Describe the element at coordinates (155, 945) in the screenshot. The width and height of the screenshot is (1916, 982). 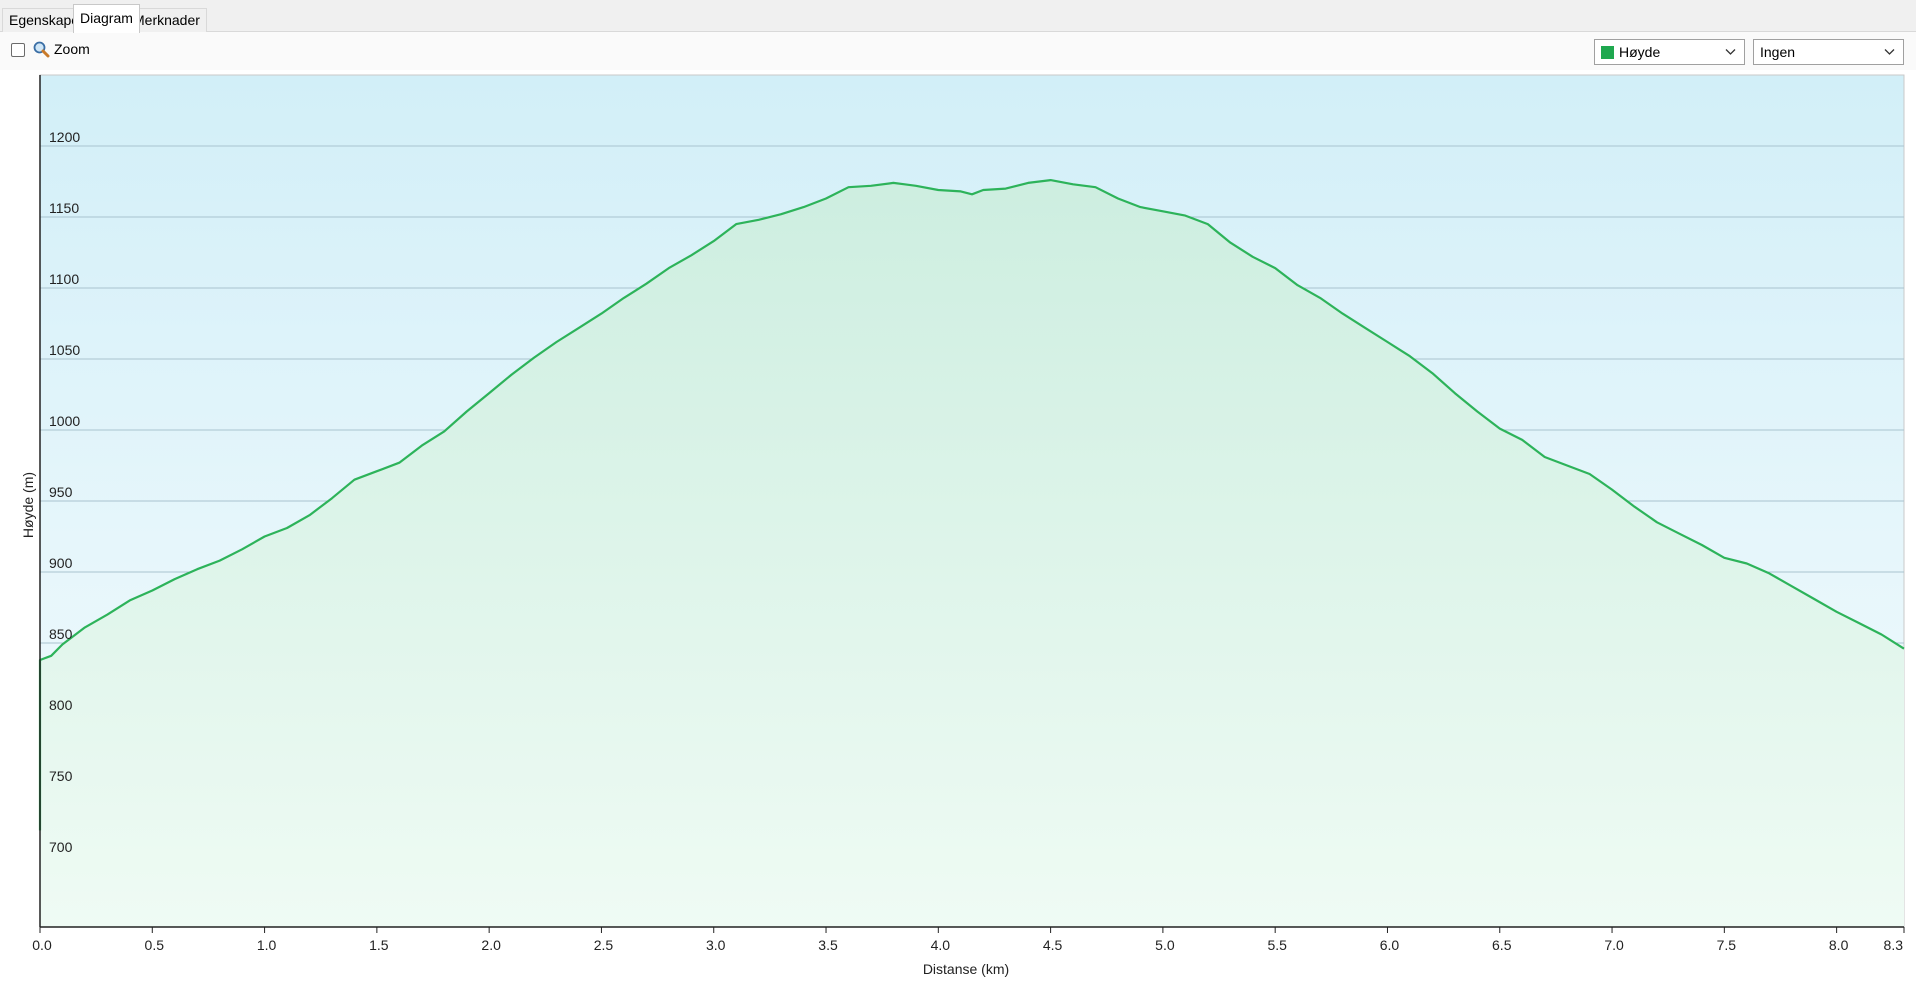
I see `x-tick-label: 0.5` at that location.